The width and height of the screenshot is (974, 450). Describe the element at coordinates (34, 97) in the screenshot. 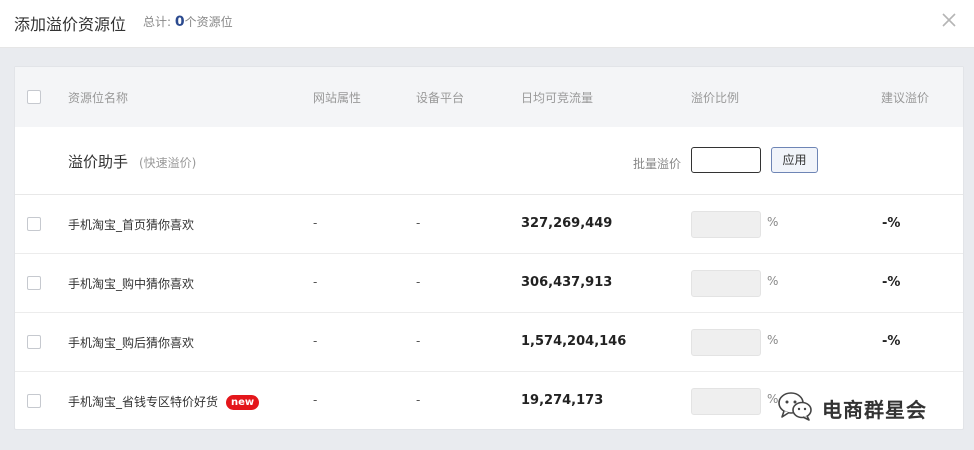

I see `select-all-checkbox` at that location.